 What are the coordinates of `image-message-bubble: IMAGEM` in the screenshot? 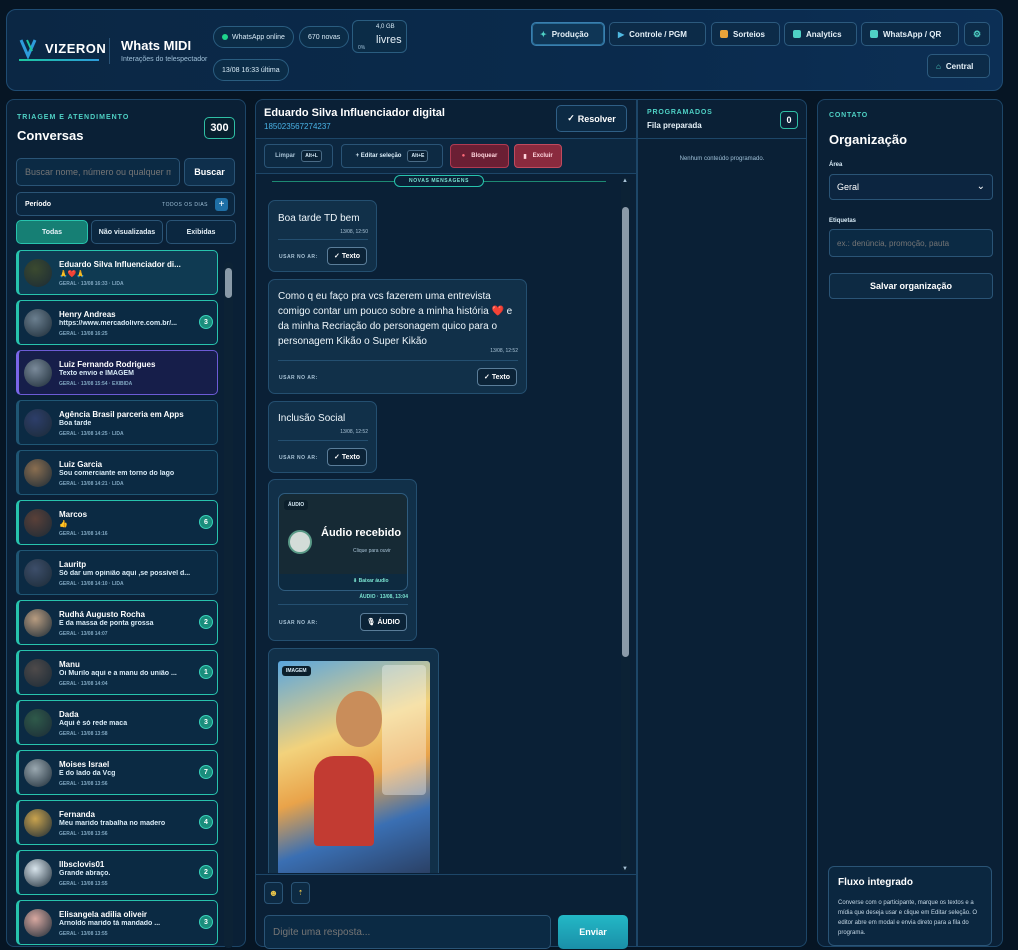 It's located at (353, 760).